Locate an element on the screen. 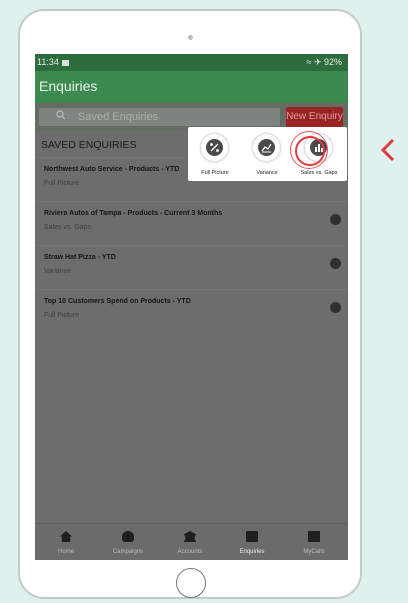 This screenshot has height=603, width=408. status-bar: 11:34 ≈ ✈ 92% is located at coordinates (191, 62).